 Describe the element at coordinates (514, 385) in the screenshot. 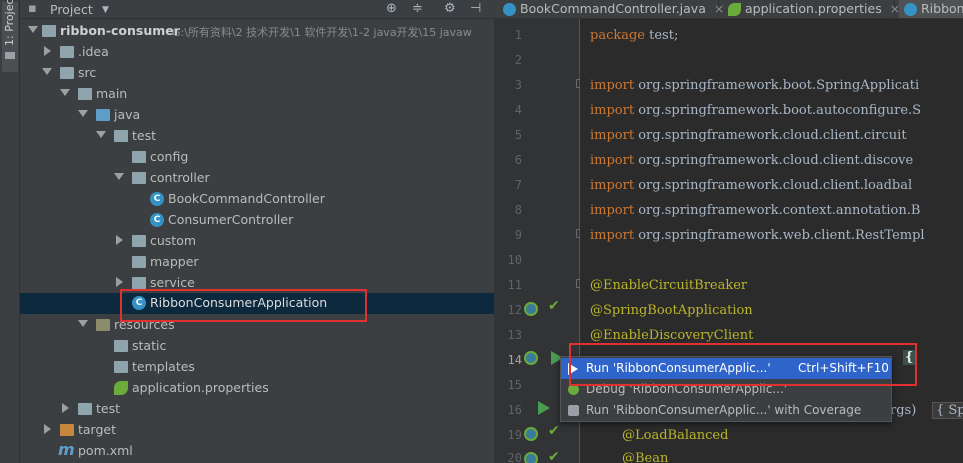

I see `line-number: 15` at that location.